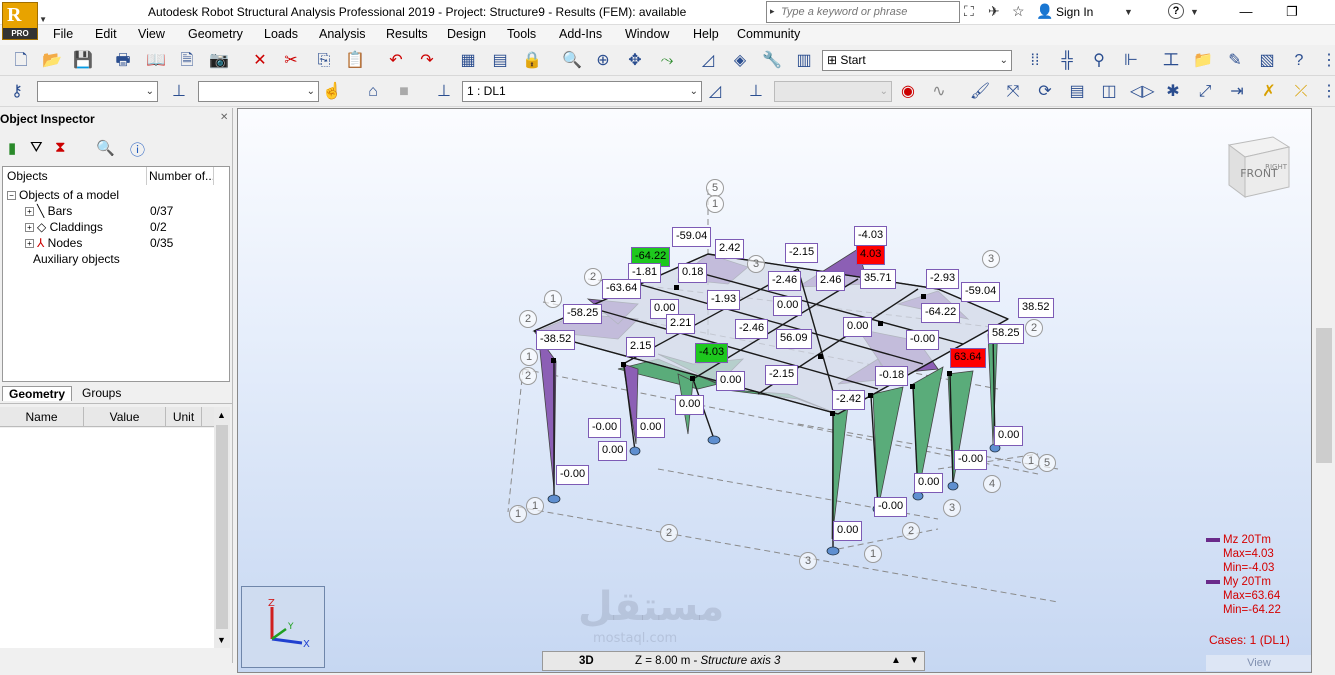  I want to click on lock-icon: 🔒, so click(532, 61).